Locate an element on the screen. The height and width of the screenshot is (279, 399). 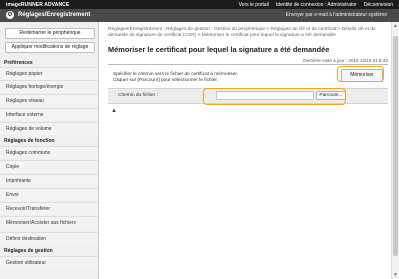
prefs-heading: Préférences is located at coordinates (18, 63).